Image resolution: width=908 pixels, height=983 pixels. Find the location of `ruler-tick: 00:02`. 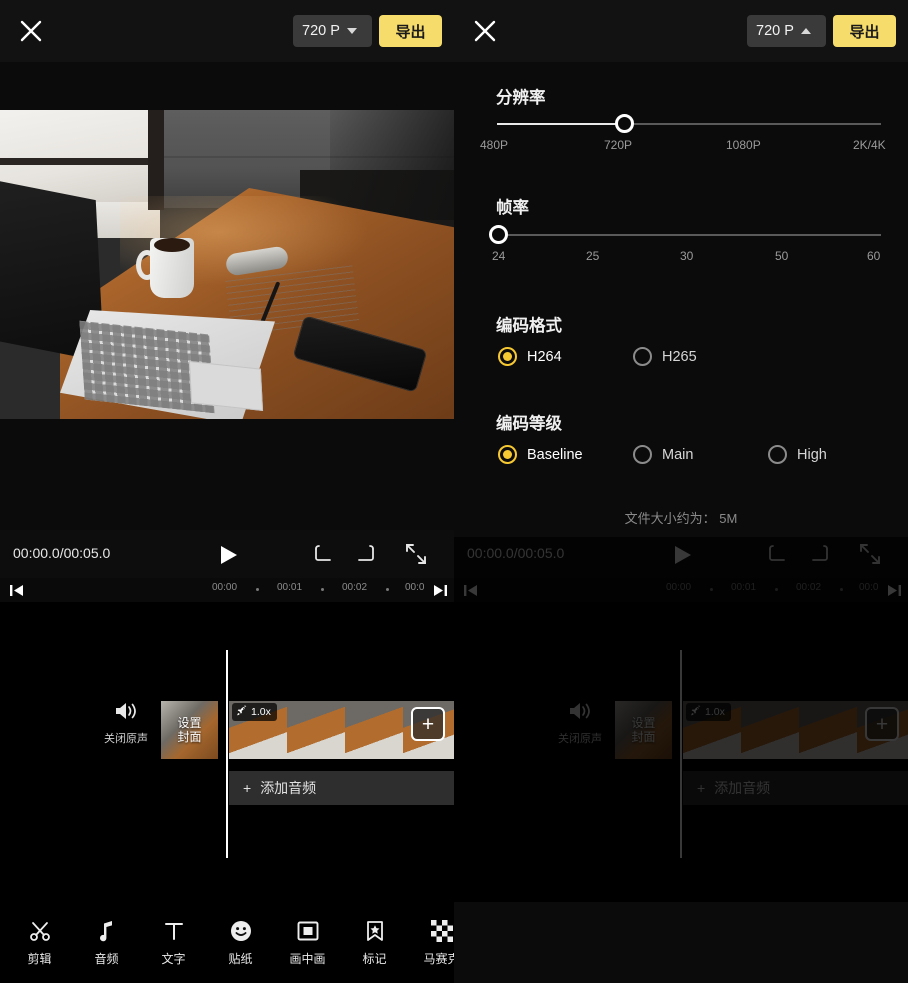

ruler-tick: 00:02 is located at coordinates (355, 587).